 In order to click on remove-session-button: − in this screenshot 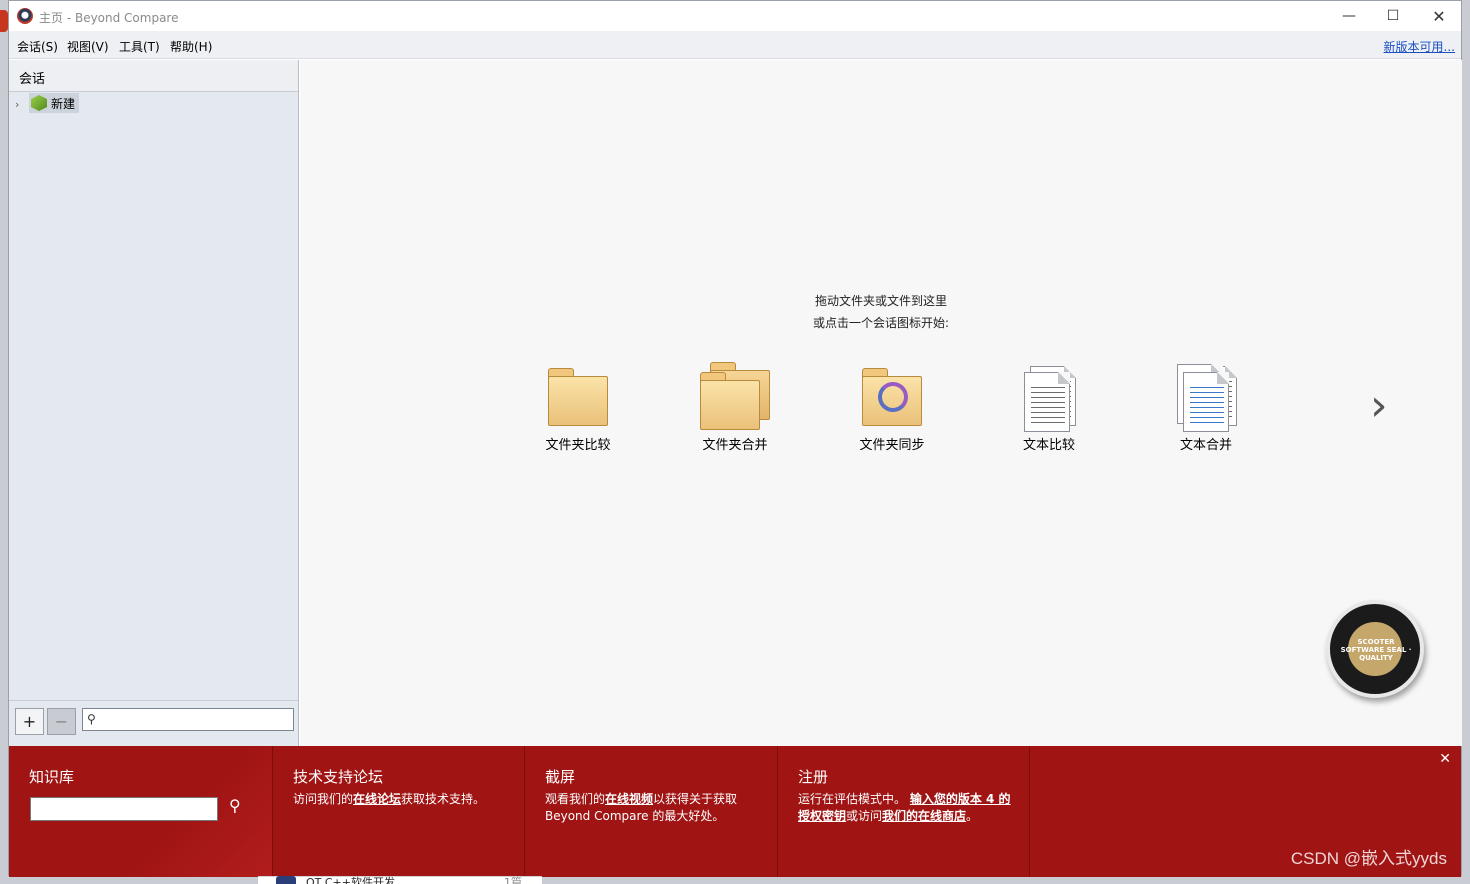, I will do `click(61, 721)`.